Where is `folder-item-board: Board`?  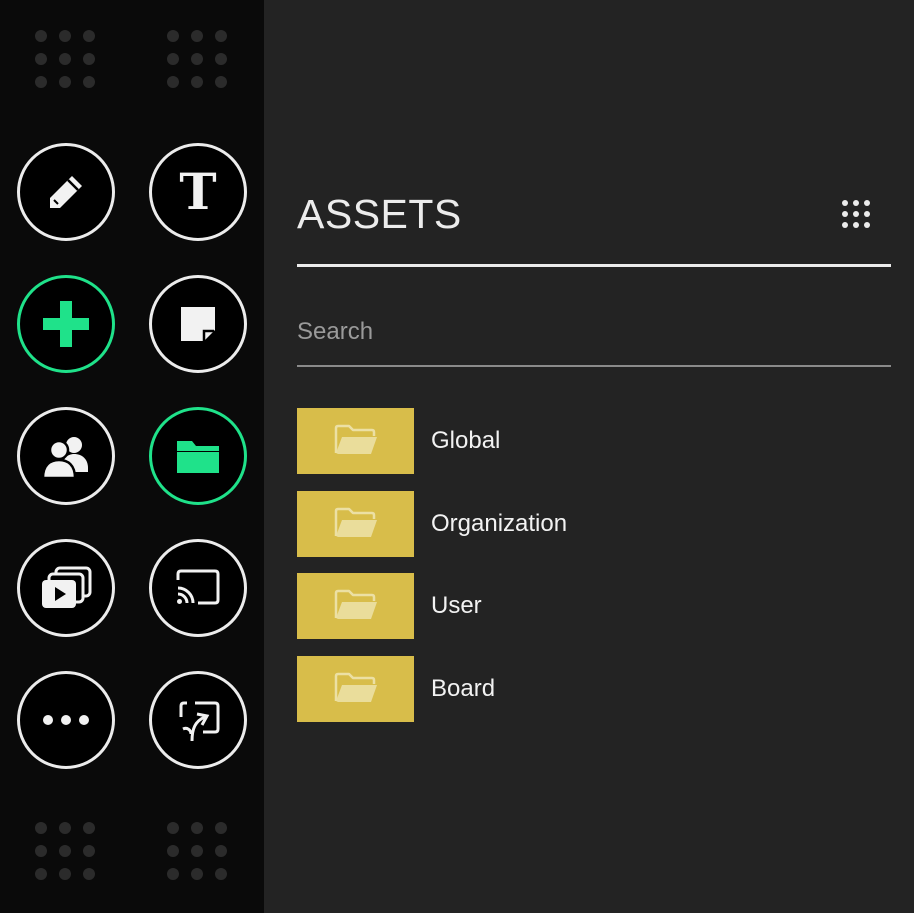 folder-item-board: Board is located at coordinates (594, 688).